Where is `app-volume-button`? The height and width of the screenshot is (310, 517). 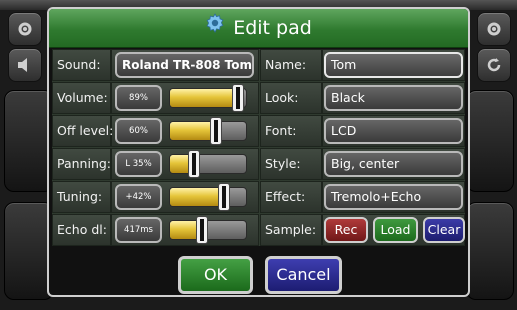 app-volume-button is located at coordinates (25, 65).